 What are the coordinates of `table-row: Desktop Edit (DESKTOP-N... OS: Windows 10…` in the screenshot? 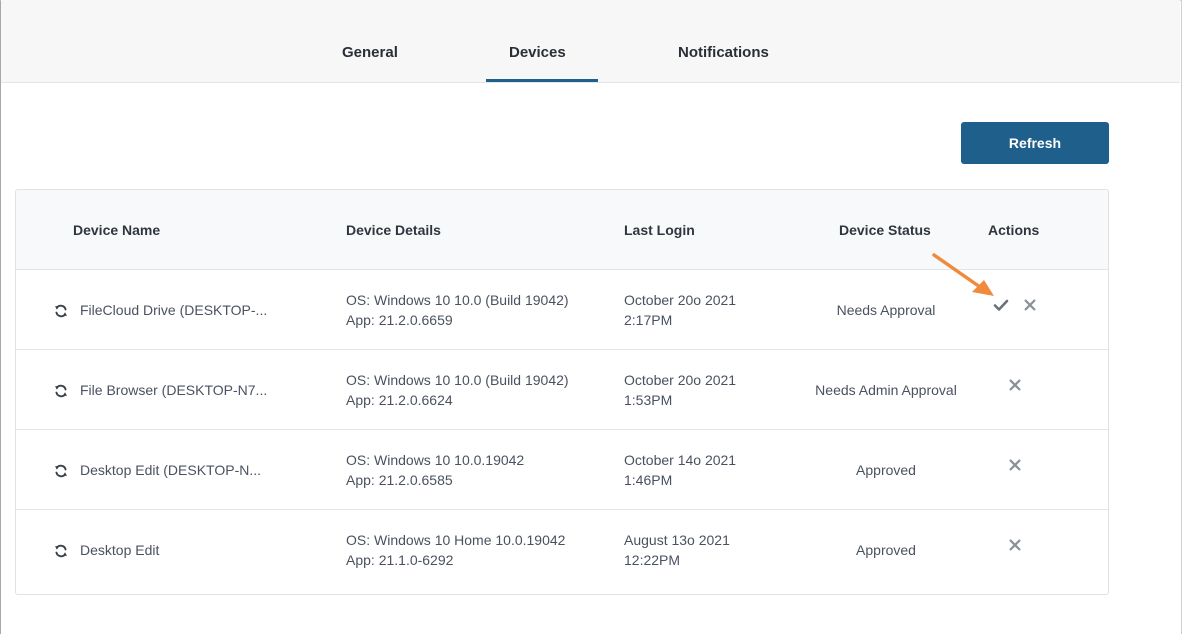 It's located at (562, 470).